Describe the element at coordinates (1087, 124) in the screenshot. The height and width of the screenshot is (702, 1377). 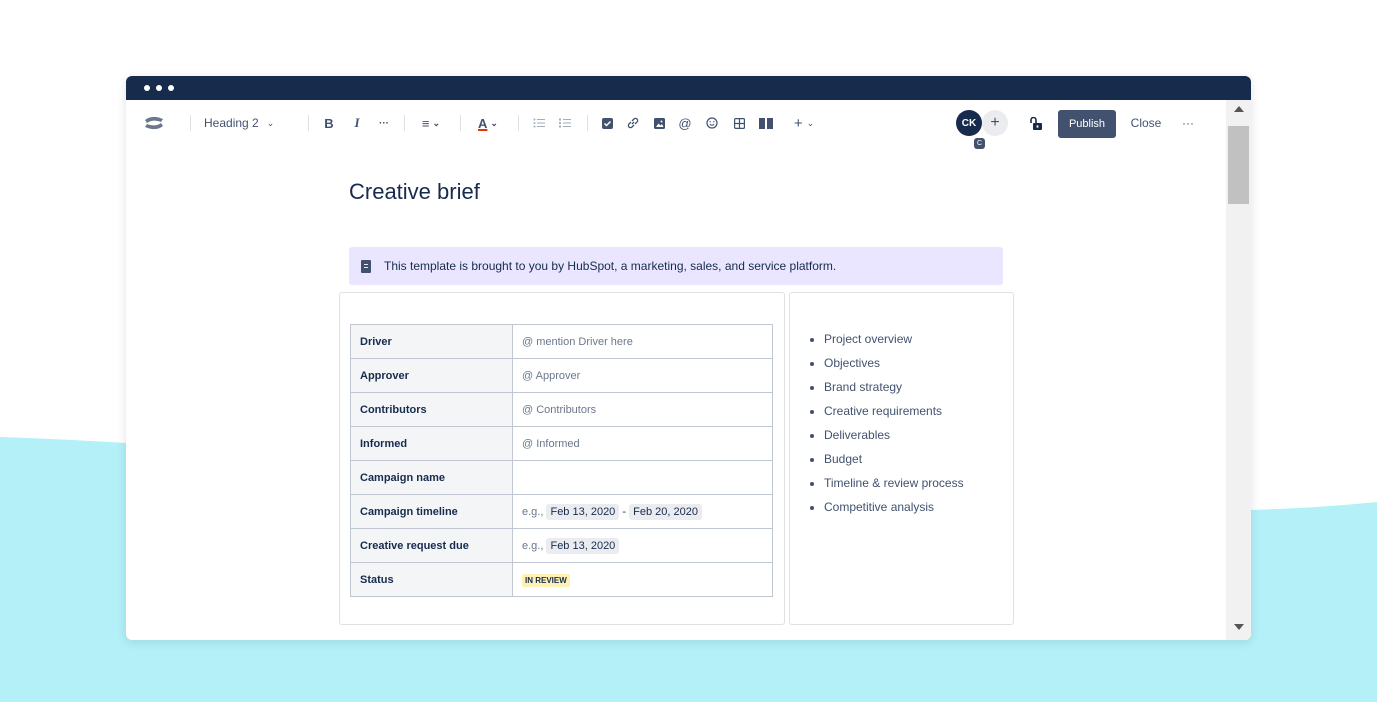
I see `publish-button: Publish` at that location.